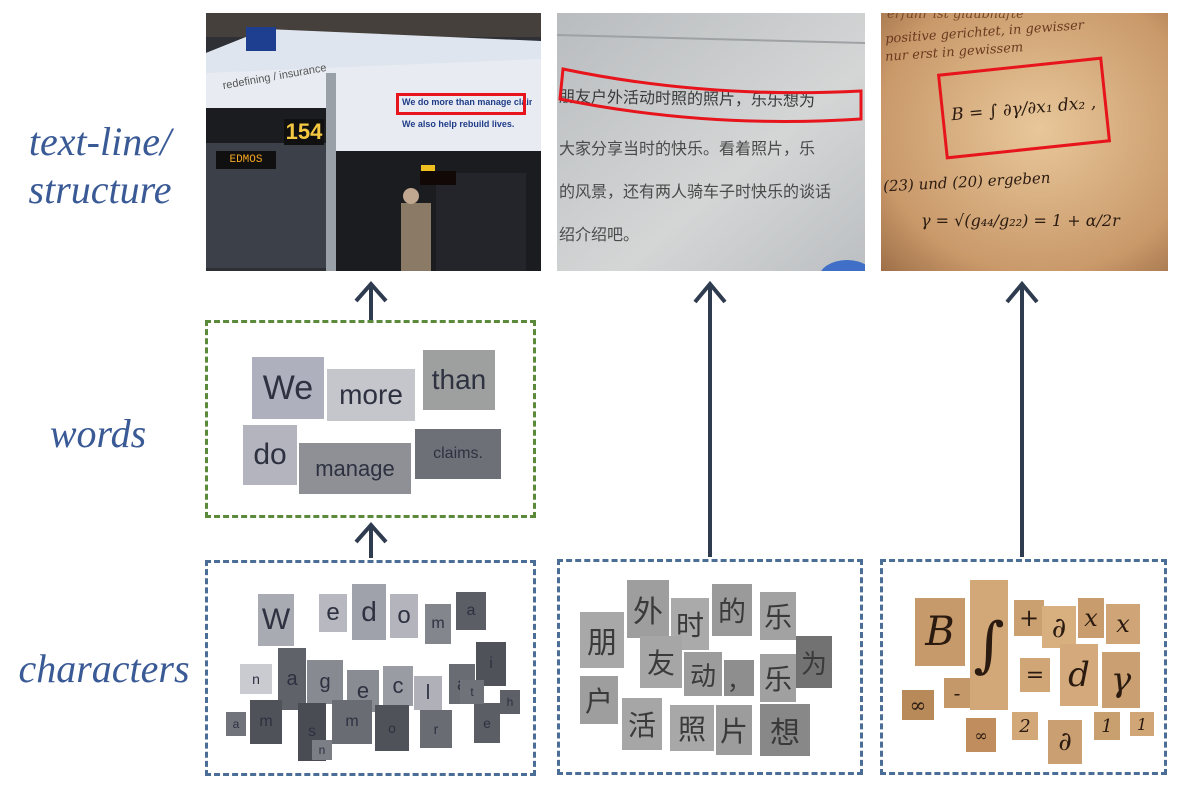  I want to click on words-crops-tile: claims., so click(458, 454).